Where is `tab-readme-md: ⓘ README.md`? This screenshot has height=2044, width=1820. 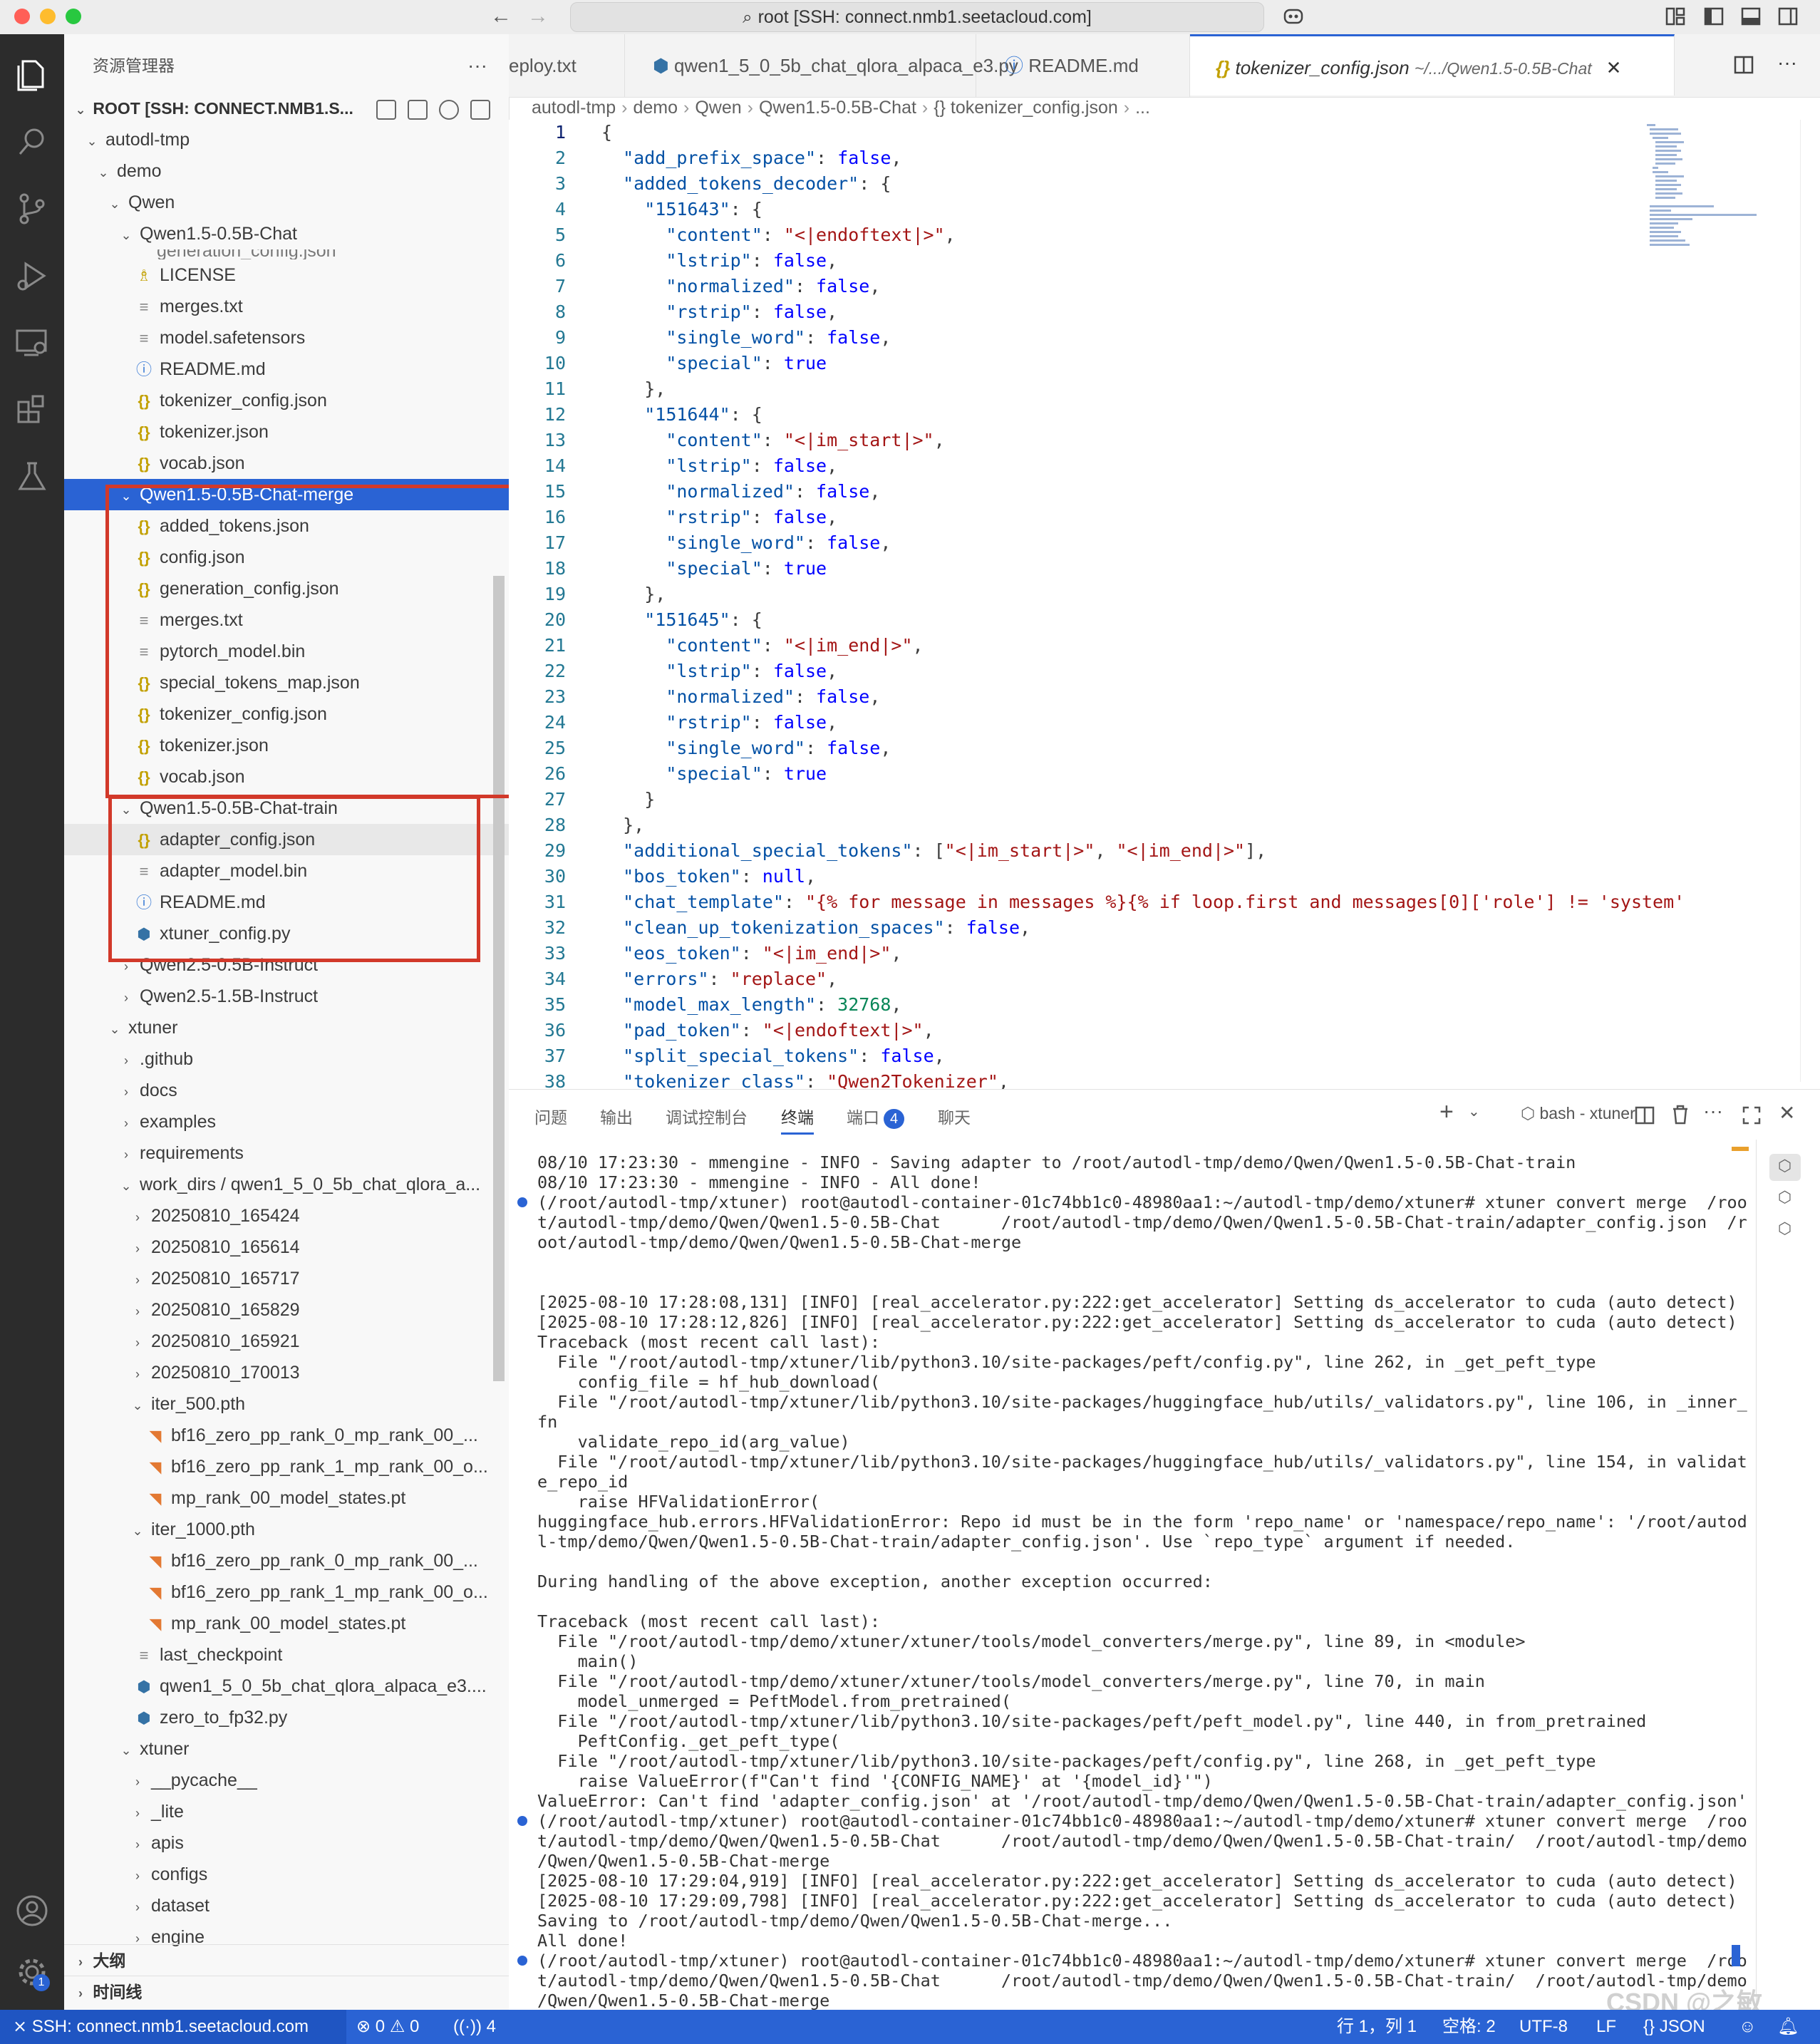 tab-readme-md: ⓘ README.md is located at coordinates (1083, 65).